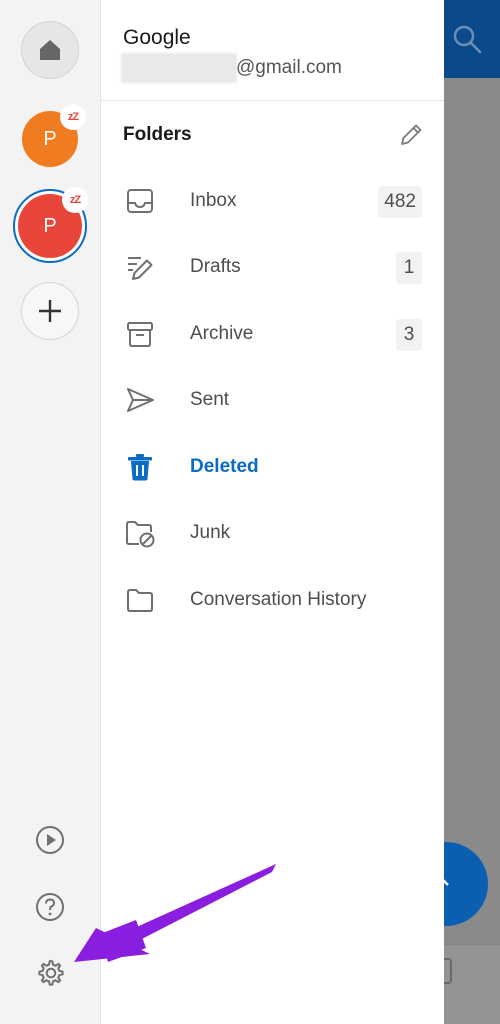  What do you see at coordinates (409, 335) in the screenshot?
I see `folder-count-badge: 3` at bounding box center [409, 335].